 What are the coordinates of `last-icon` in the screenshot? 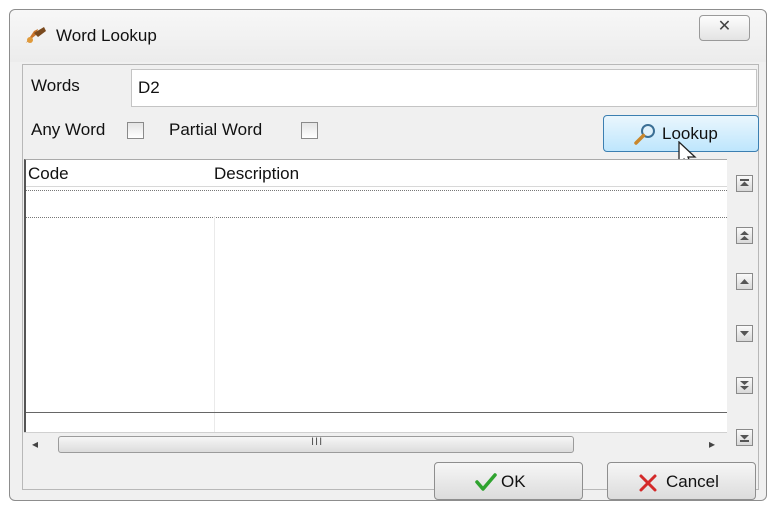 It's located at (744, 438).